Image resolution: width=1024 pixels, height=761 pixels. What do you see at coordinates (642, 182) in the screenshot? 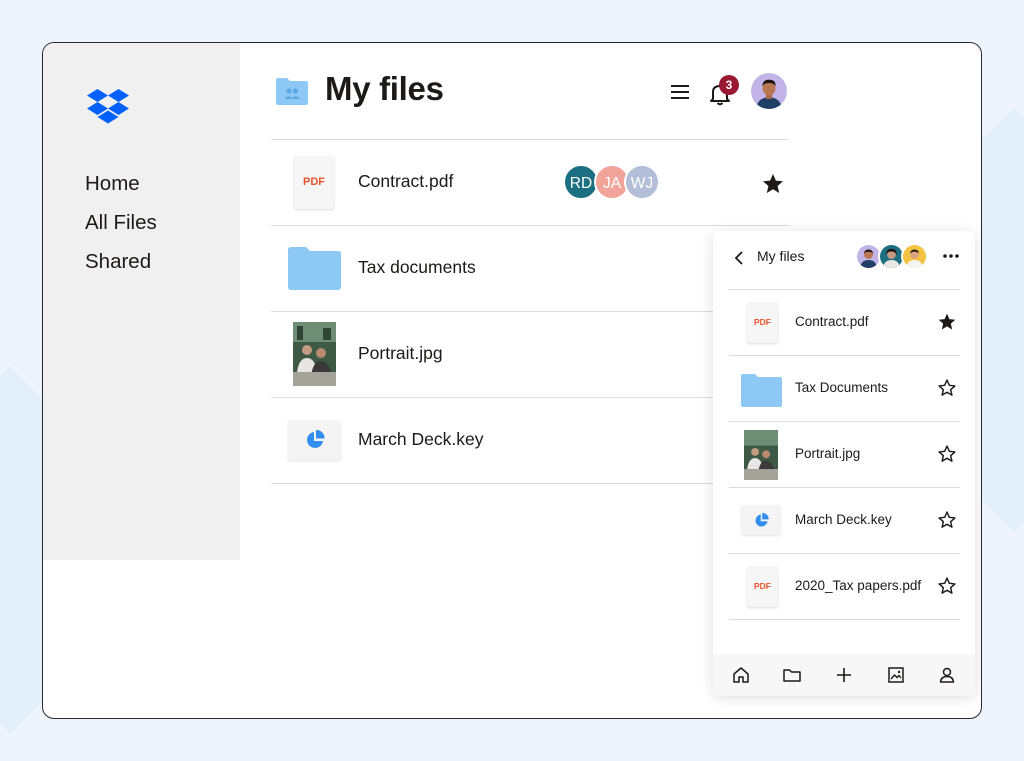
I see `collaborator-avatar: WJ` at bounding box center [642, 182].